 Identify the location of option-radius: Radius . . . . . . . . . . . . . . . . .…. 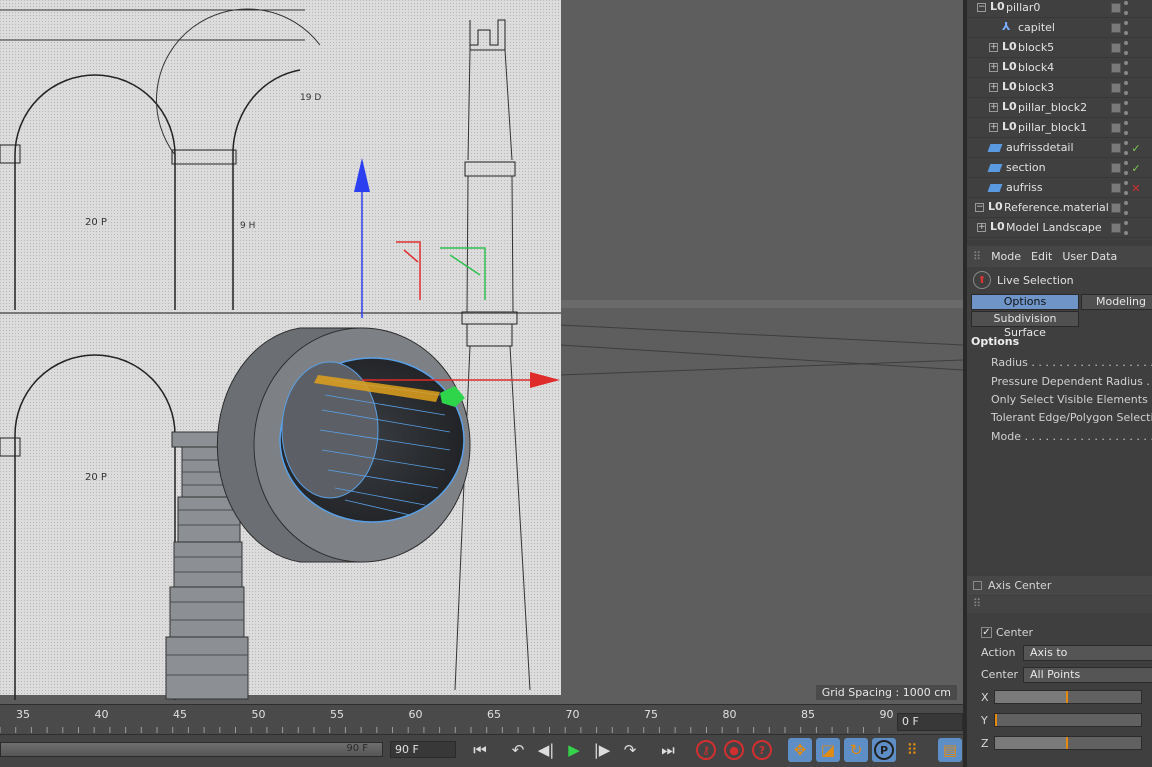
(1071, 362).